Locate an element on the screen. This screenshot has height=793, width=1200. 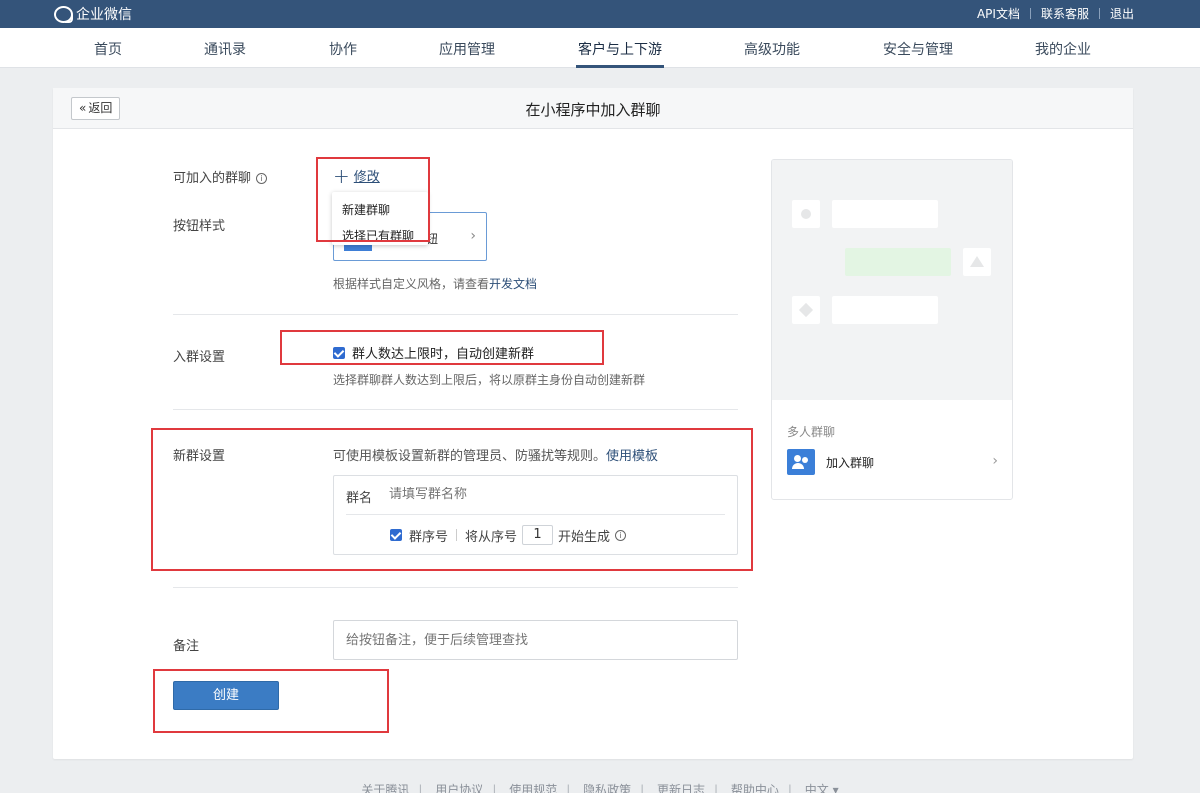
dropdown-item-new-group: 新建群聊 is located at coordinates (366, 209).